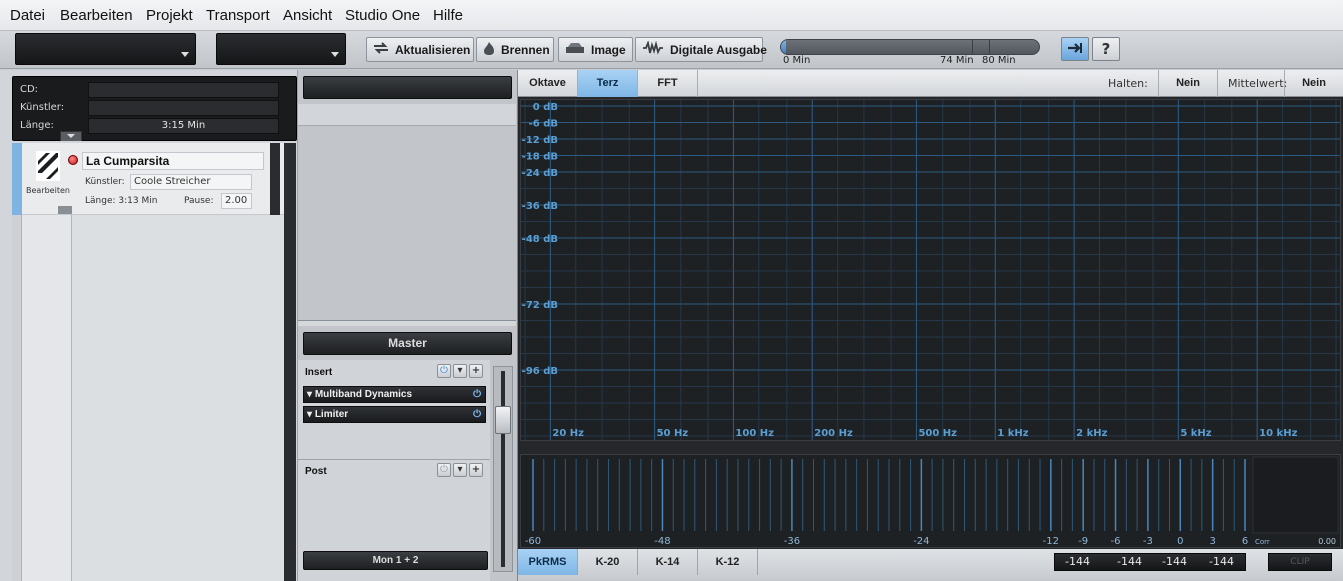 This screenshot has width=1343, height=581. What do you see at coordinates (96, 15) in the screenshot?
I see `menu-bearbeiten: Bearbeiten` at bounding box center [96, 15].